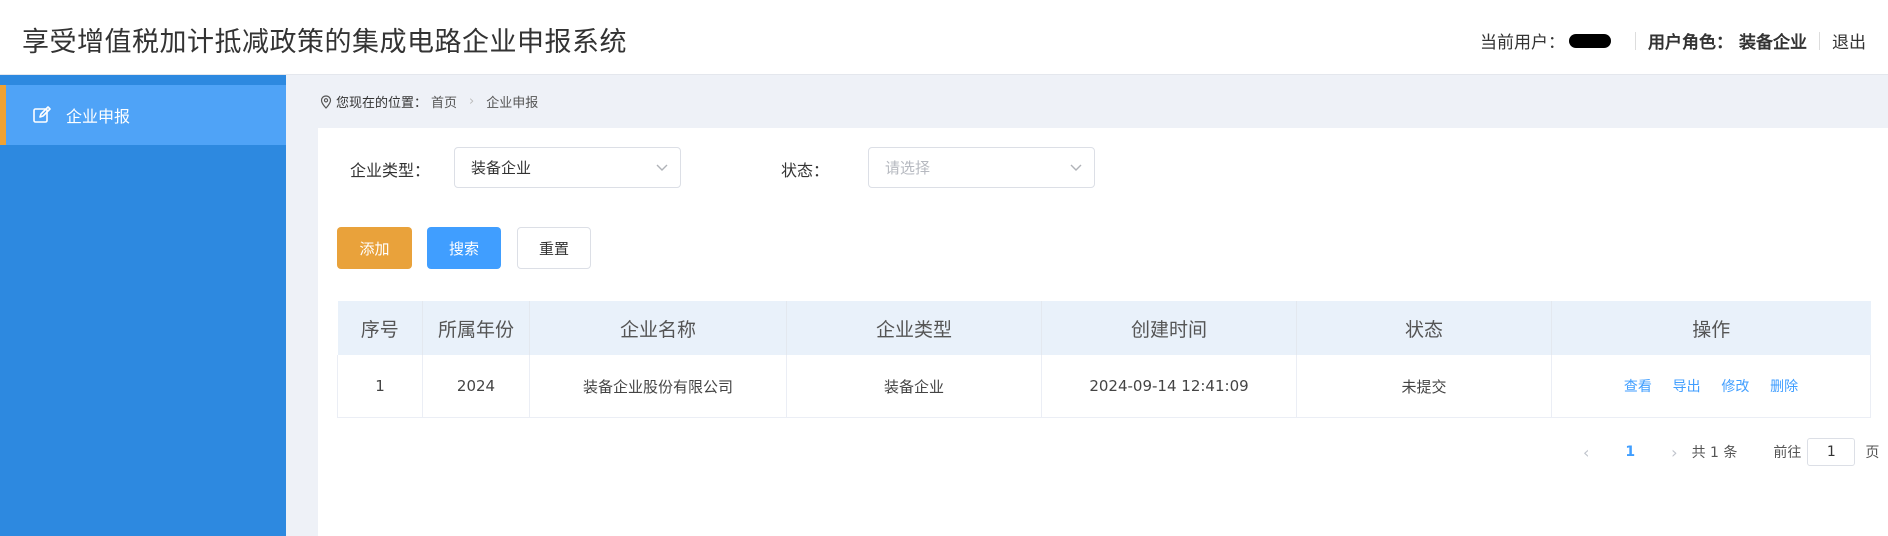 Image resolution: width=1888 pixels, height=536 pixels. I want to click on column-header-actions: 操作, so click(1711, 328).